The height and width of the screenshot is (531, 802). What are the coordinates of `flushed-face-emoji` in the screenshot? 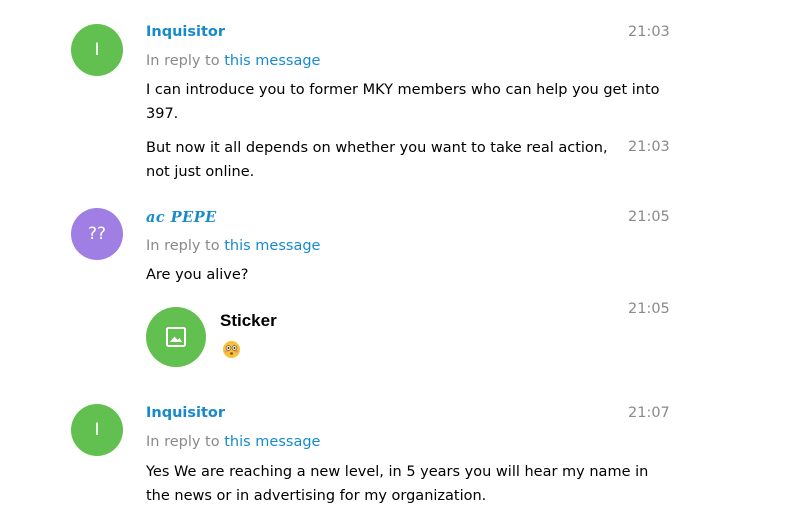 It's located at (231, 349).